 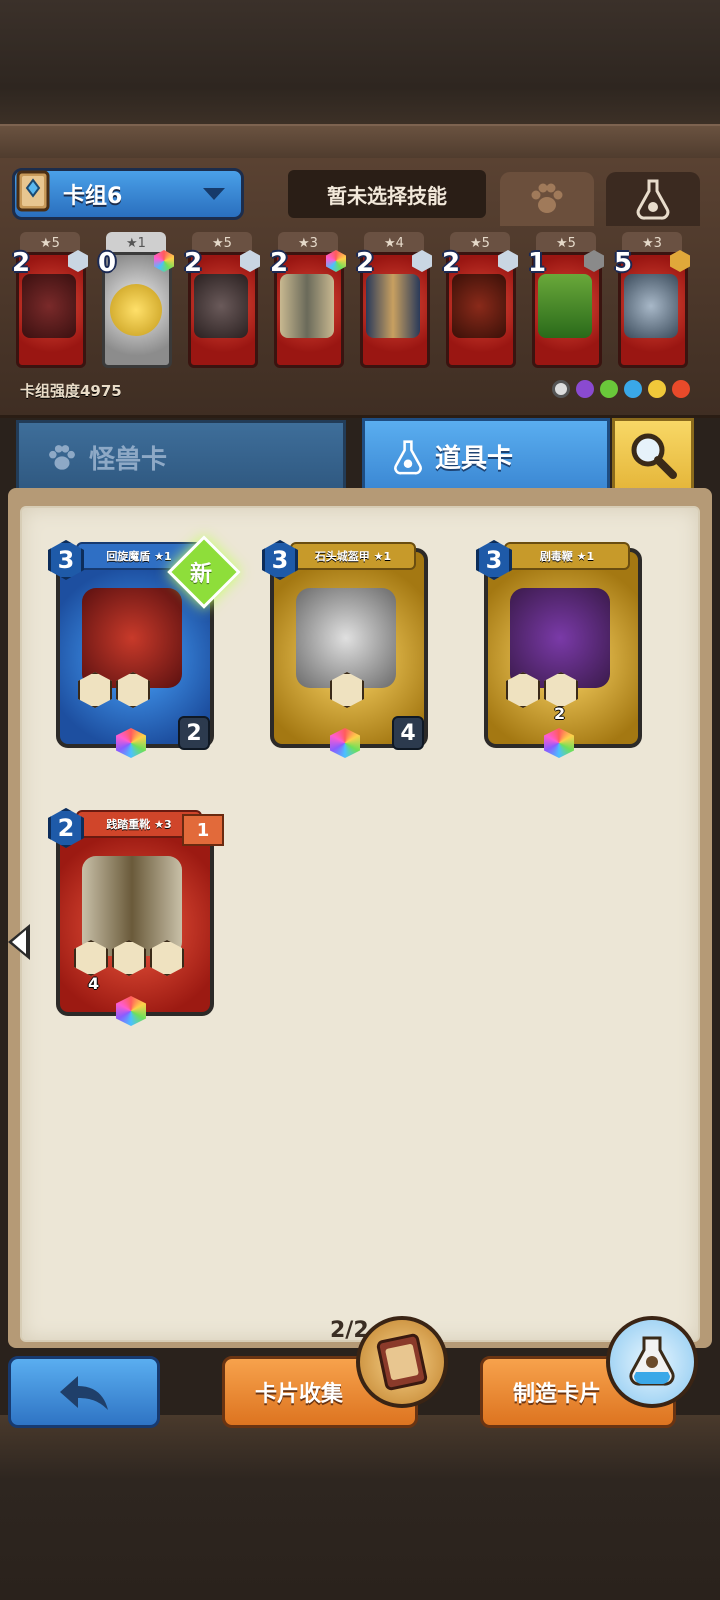 I want to click on paw-skill-icon, so click(x=129, y=958).